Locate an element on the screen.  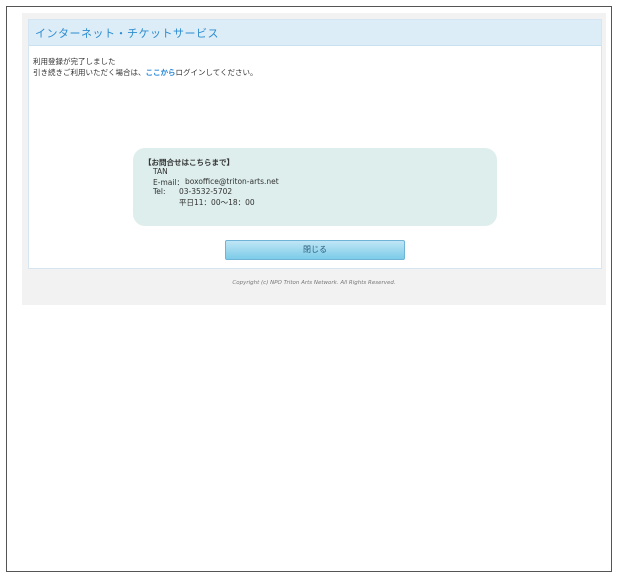
login-instruction-suffix: ログインしてください。 is located at coordinates (216, 72).